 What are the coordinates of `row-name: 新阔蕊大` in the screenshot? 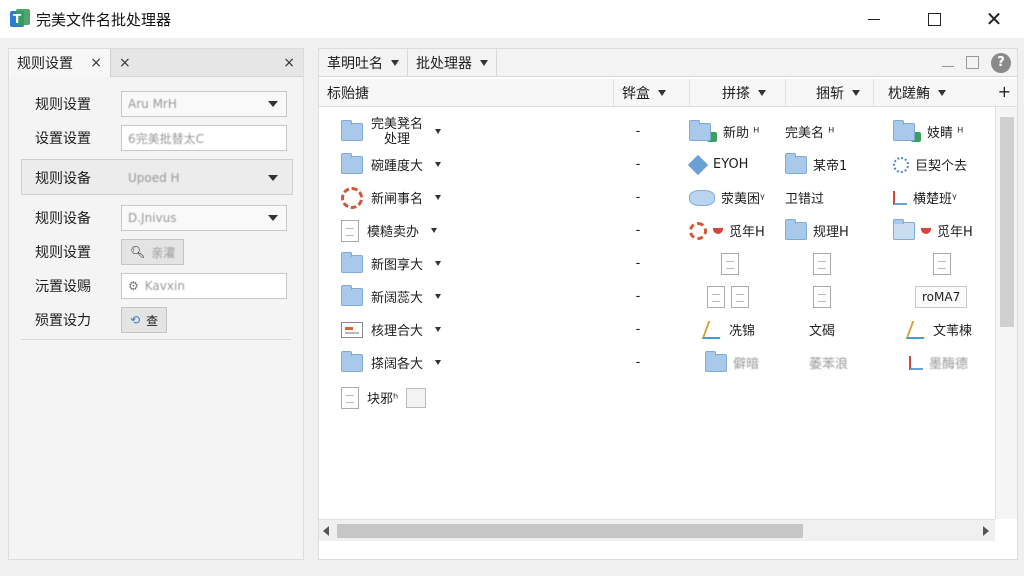 It's located at (397, 298).